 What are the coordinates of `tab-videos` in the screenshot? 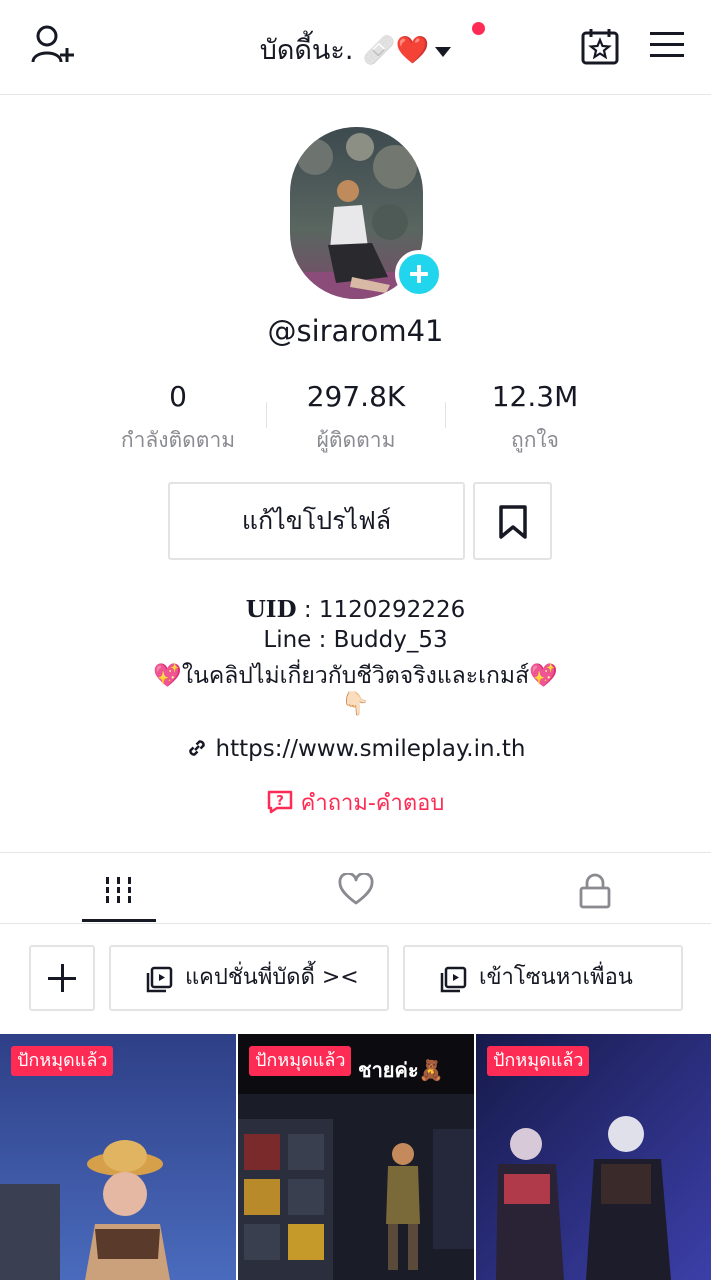 It's located at (118, 888).